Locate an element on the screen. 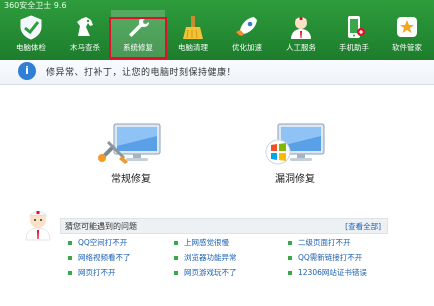 This screenshot has width=434, height=306. nav-label: 电脑体检 is located at coordinates (31, 47).